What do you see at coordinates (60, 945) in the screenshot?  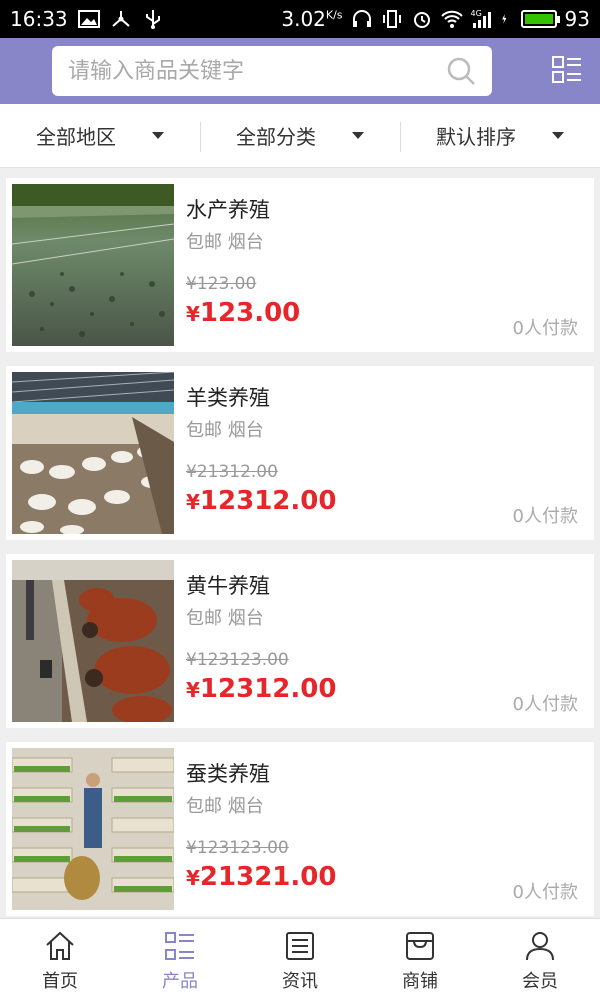 I see `home-icon` at bounding box center [60, 945].